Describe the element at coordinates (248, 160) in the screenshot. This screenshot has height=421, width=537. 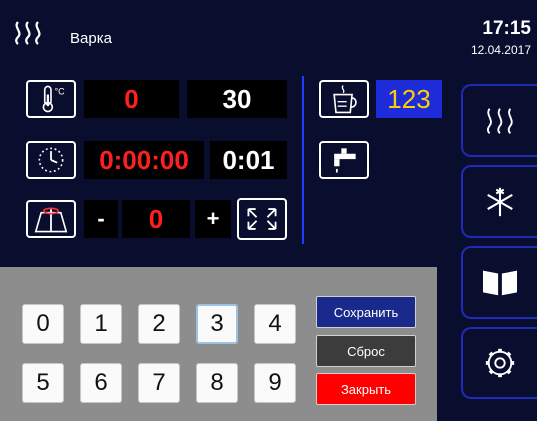
I see `timer-set-value: 0:01` at that location.